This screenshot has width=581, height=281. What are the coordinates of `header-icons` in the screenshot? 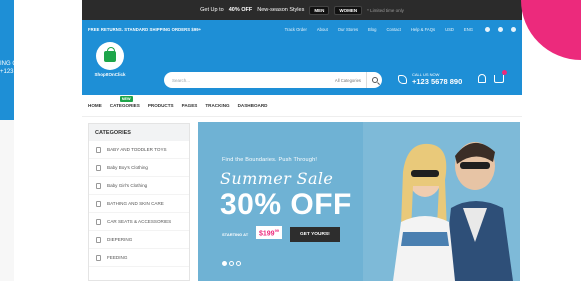 It's located at (492, 76).